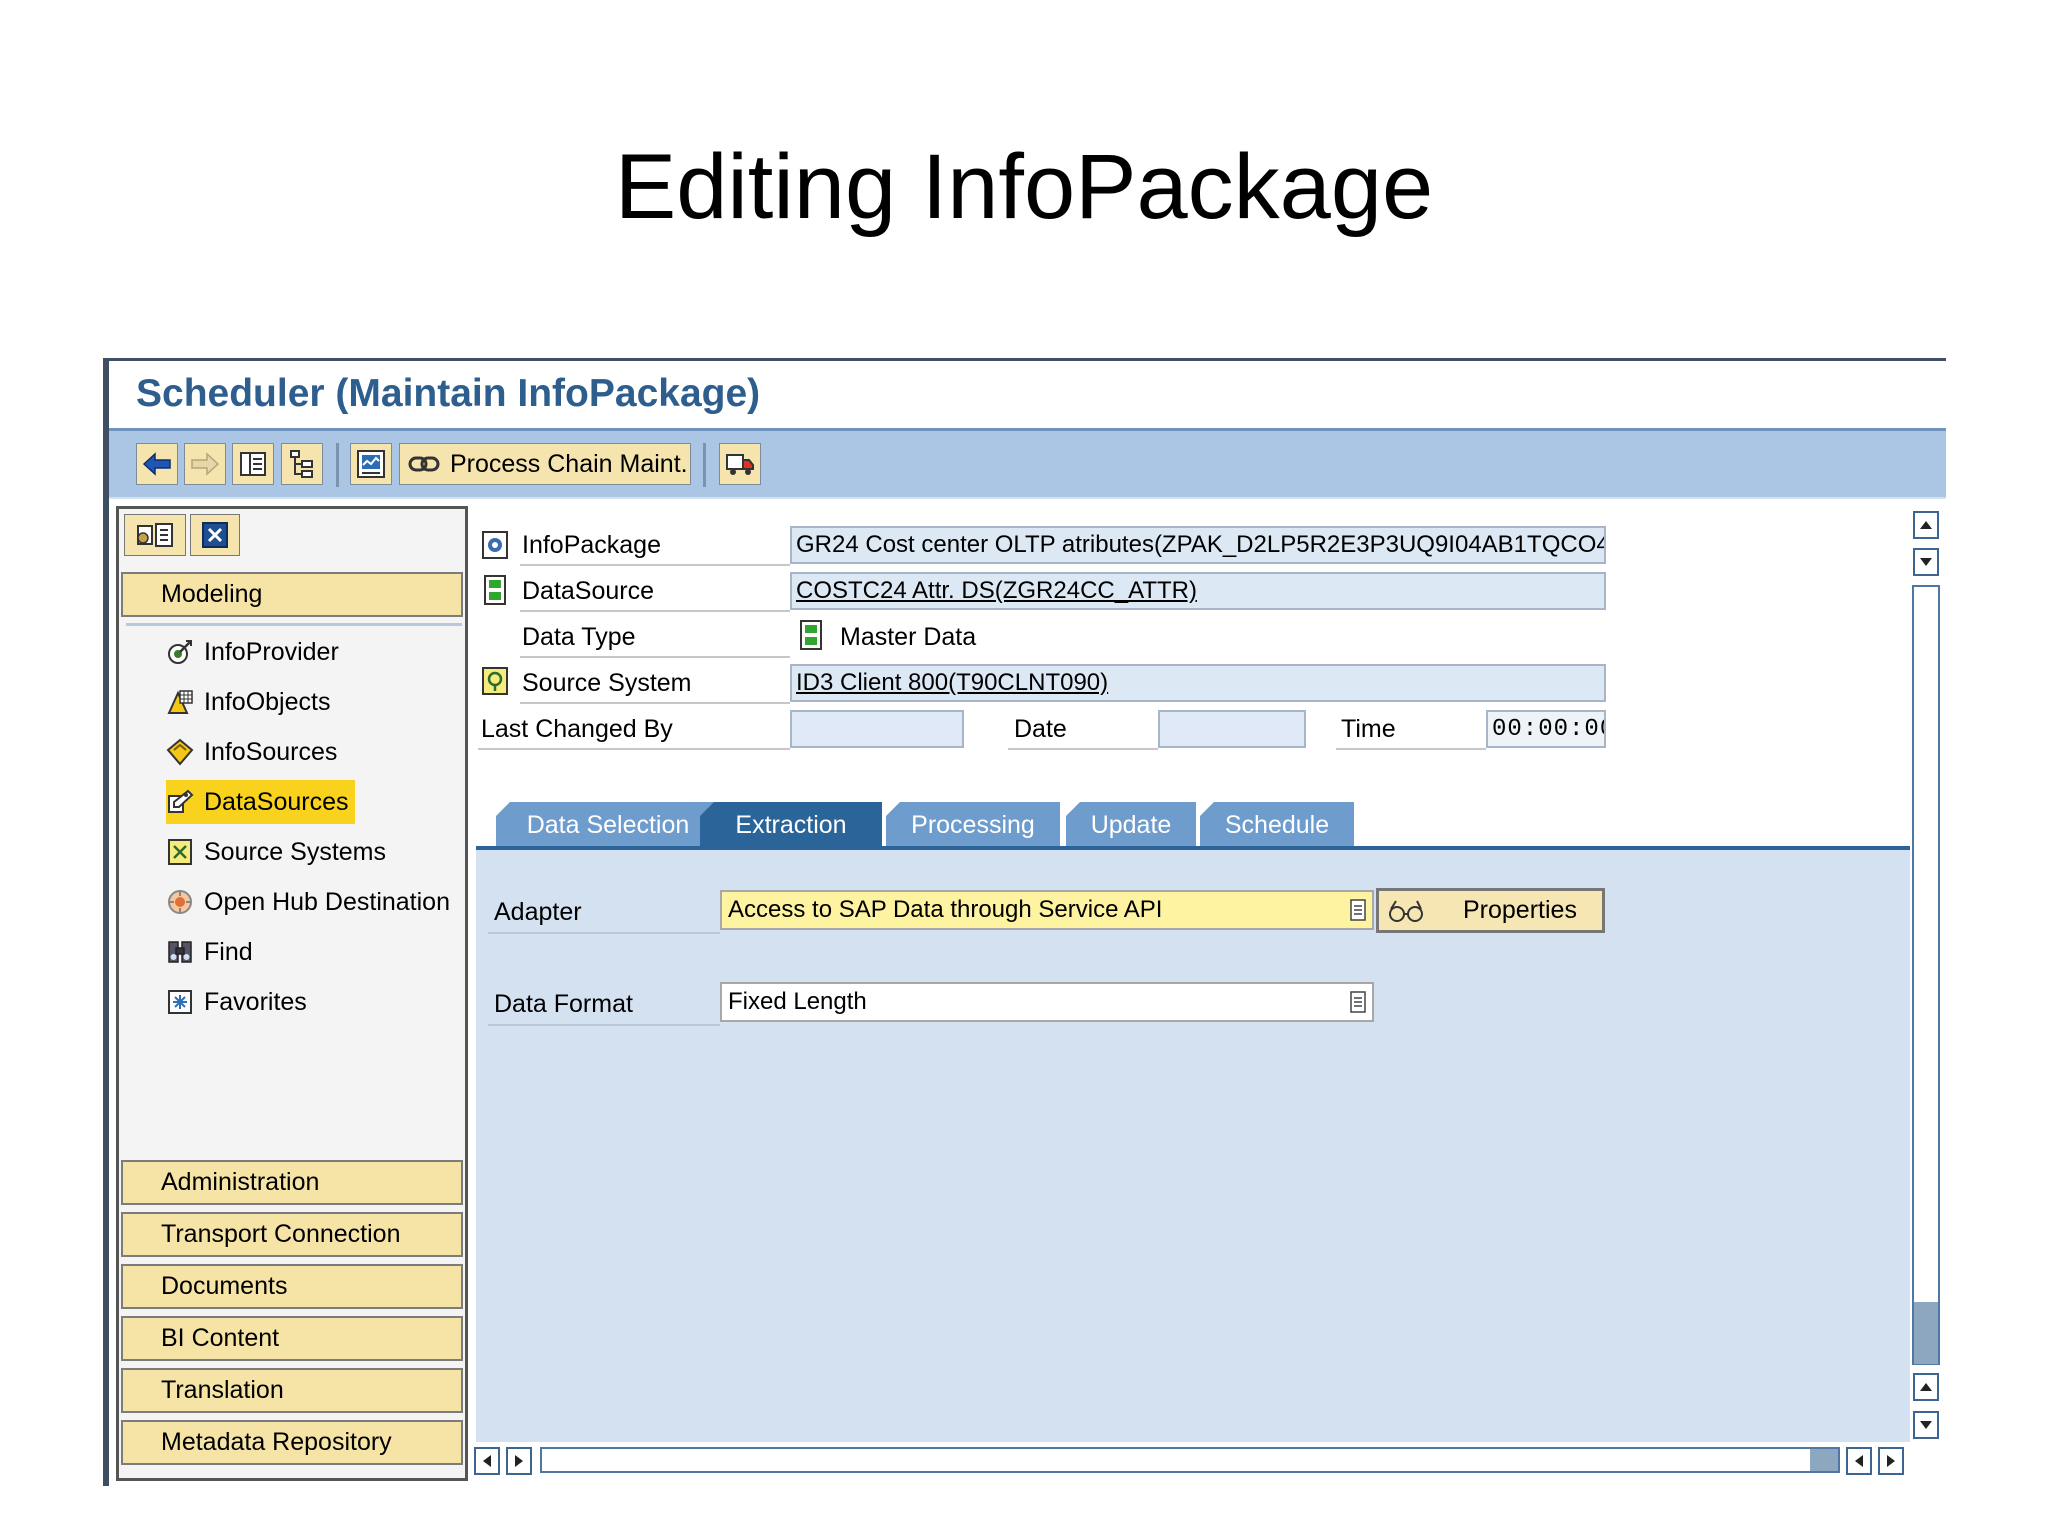 The image size is (2048, 1536). I want to click on tab-processing: Processing, so click(973, 825).